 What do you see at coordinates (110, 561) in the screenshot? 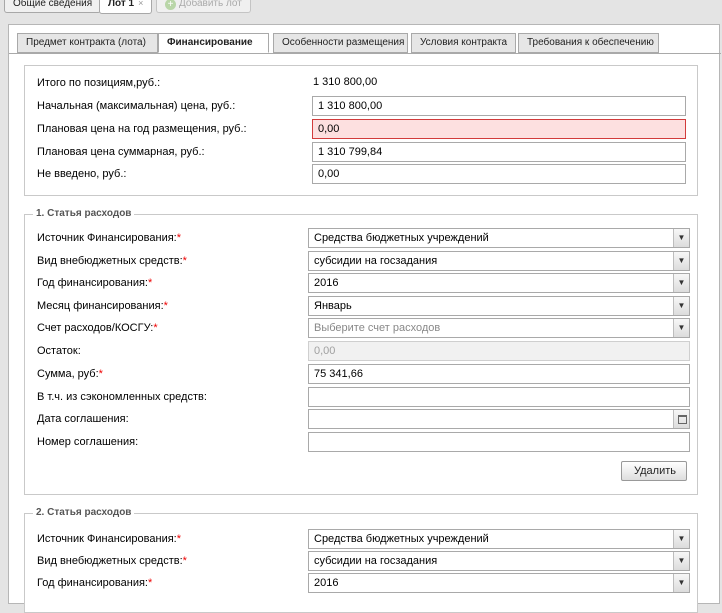
I see `offbudget-label-2-text: Вид внебюджетных средств:` at bounding box center [110, 561].